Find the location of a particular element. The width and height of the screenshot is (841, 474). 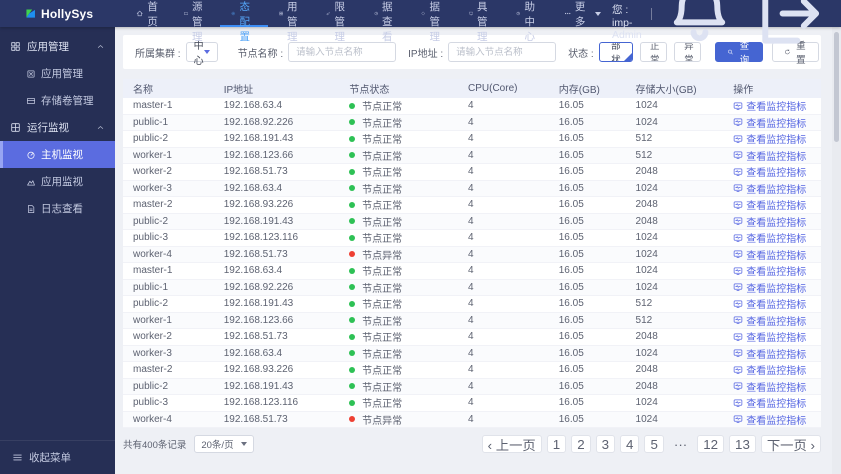

nav-item-home: 首页 is located at coordinates (149, 14).